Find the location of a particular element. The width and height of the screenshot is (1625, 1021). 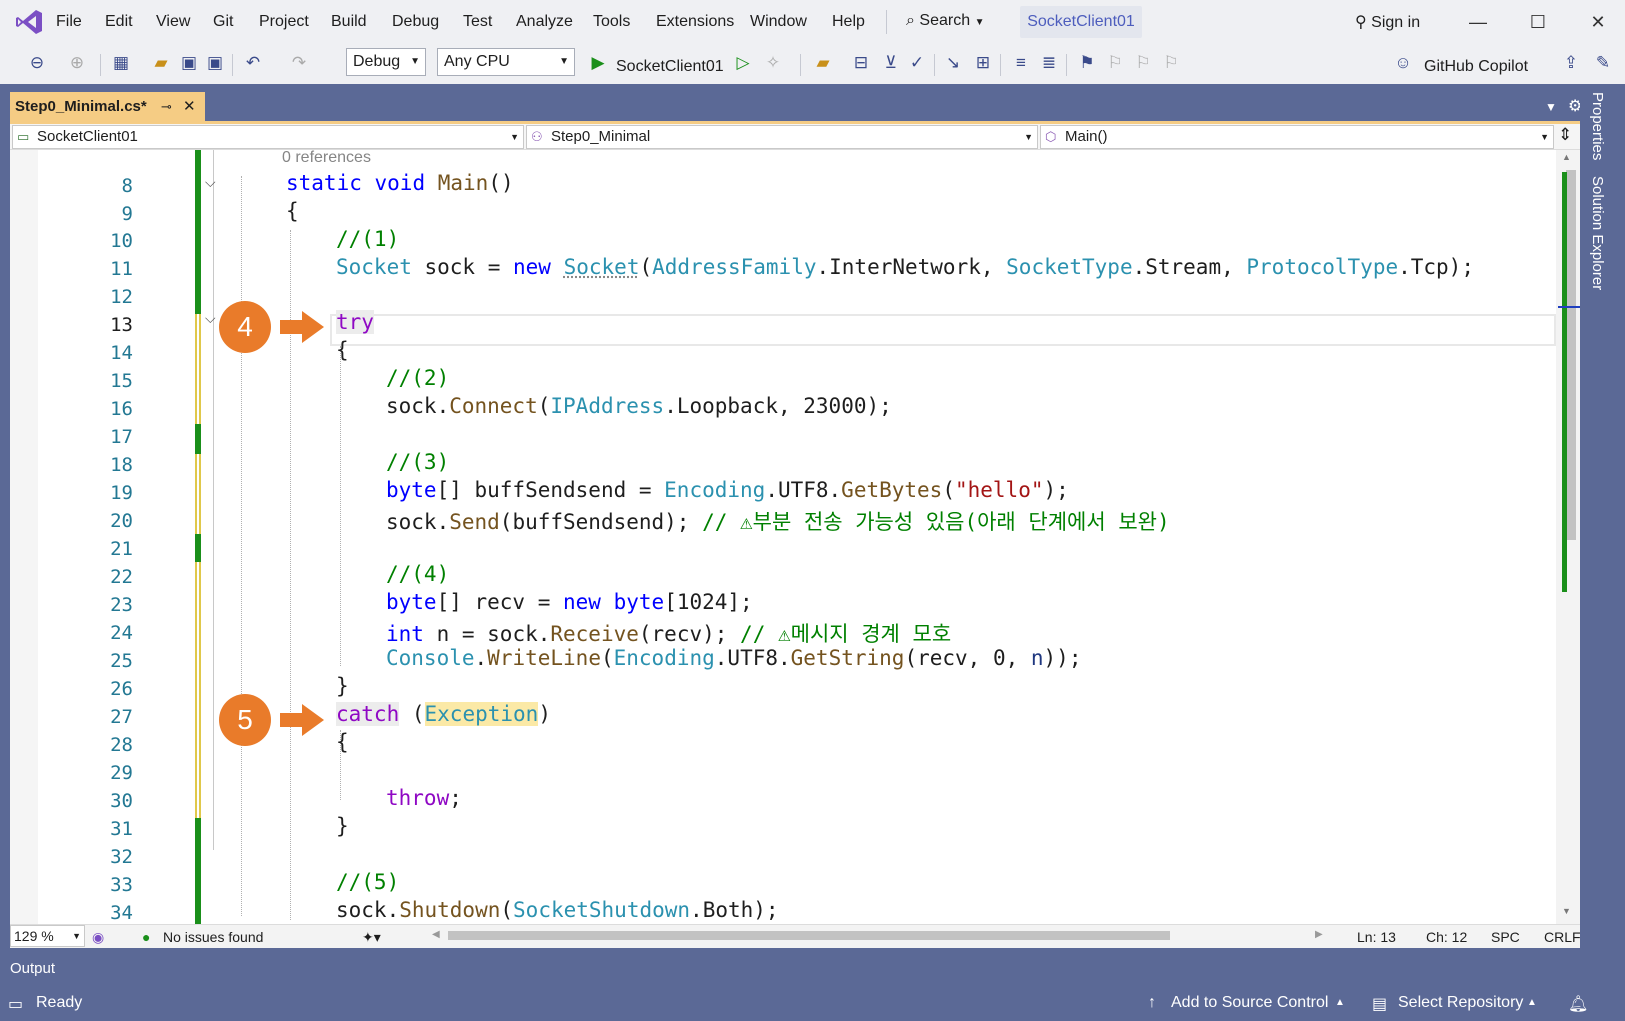

code-line-13: try is located at coordinates (355, 322).